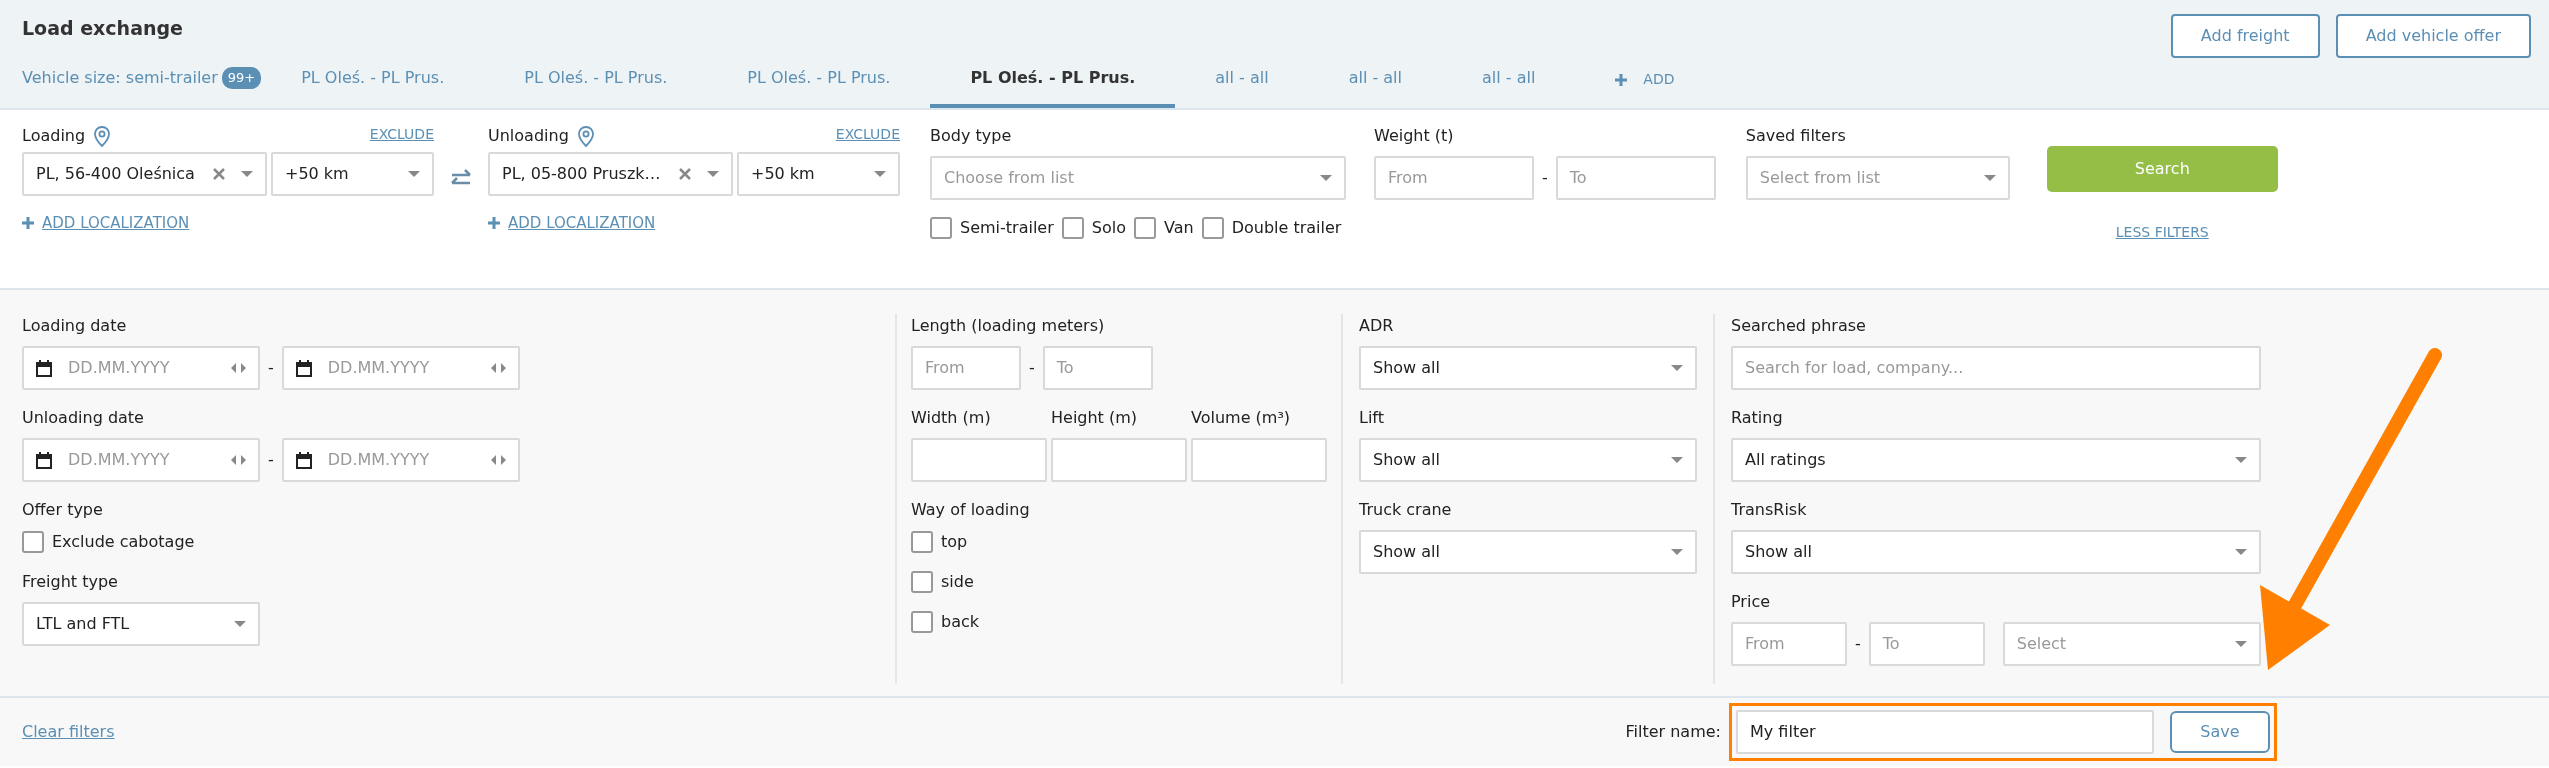 The image size is (2549, 768). Describe the element at coordinates (144, 174) in the screenshot. I see `dropdown: PL, 56-400 Oleśnica` at that location.